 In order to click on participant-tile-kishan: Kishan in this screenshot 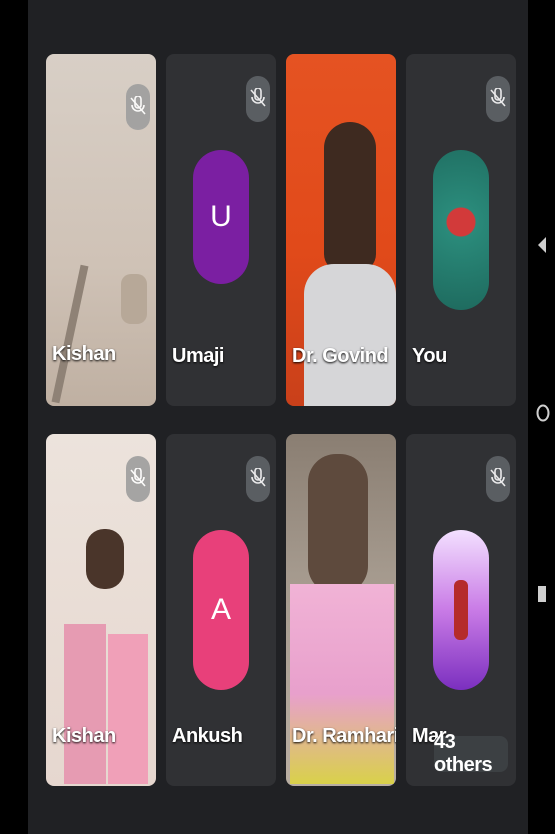, I will do `click(101, 230)`.